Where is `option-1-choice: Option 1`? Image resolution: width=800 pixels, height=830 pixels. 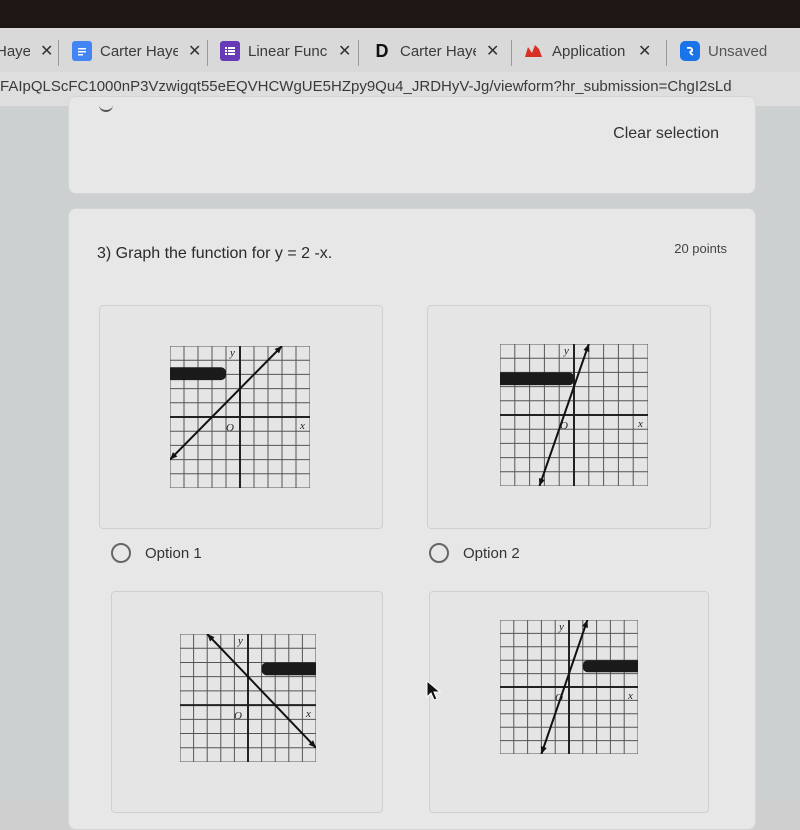
option-1-choice: Option 1 is located at coordinates (156, 553).